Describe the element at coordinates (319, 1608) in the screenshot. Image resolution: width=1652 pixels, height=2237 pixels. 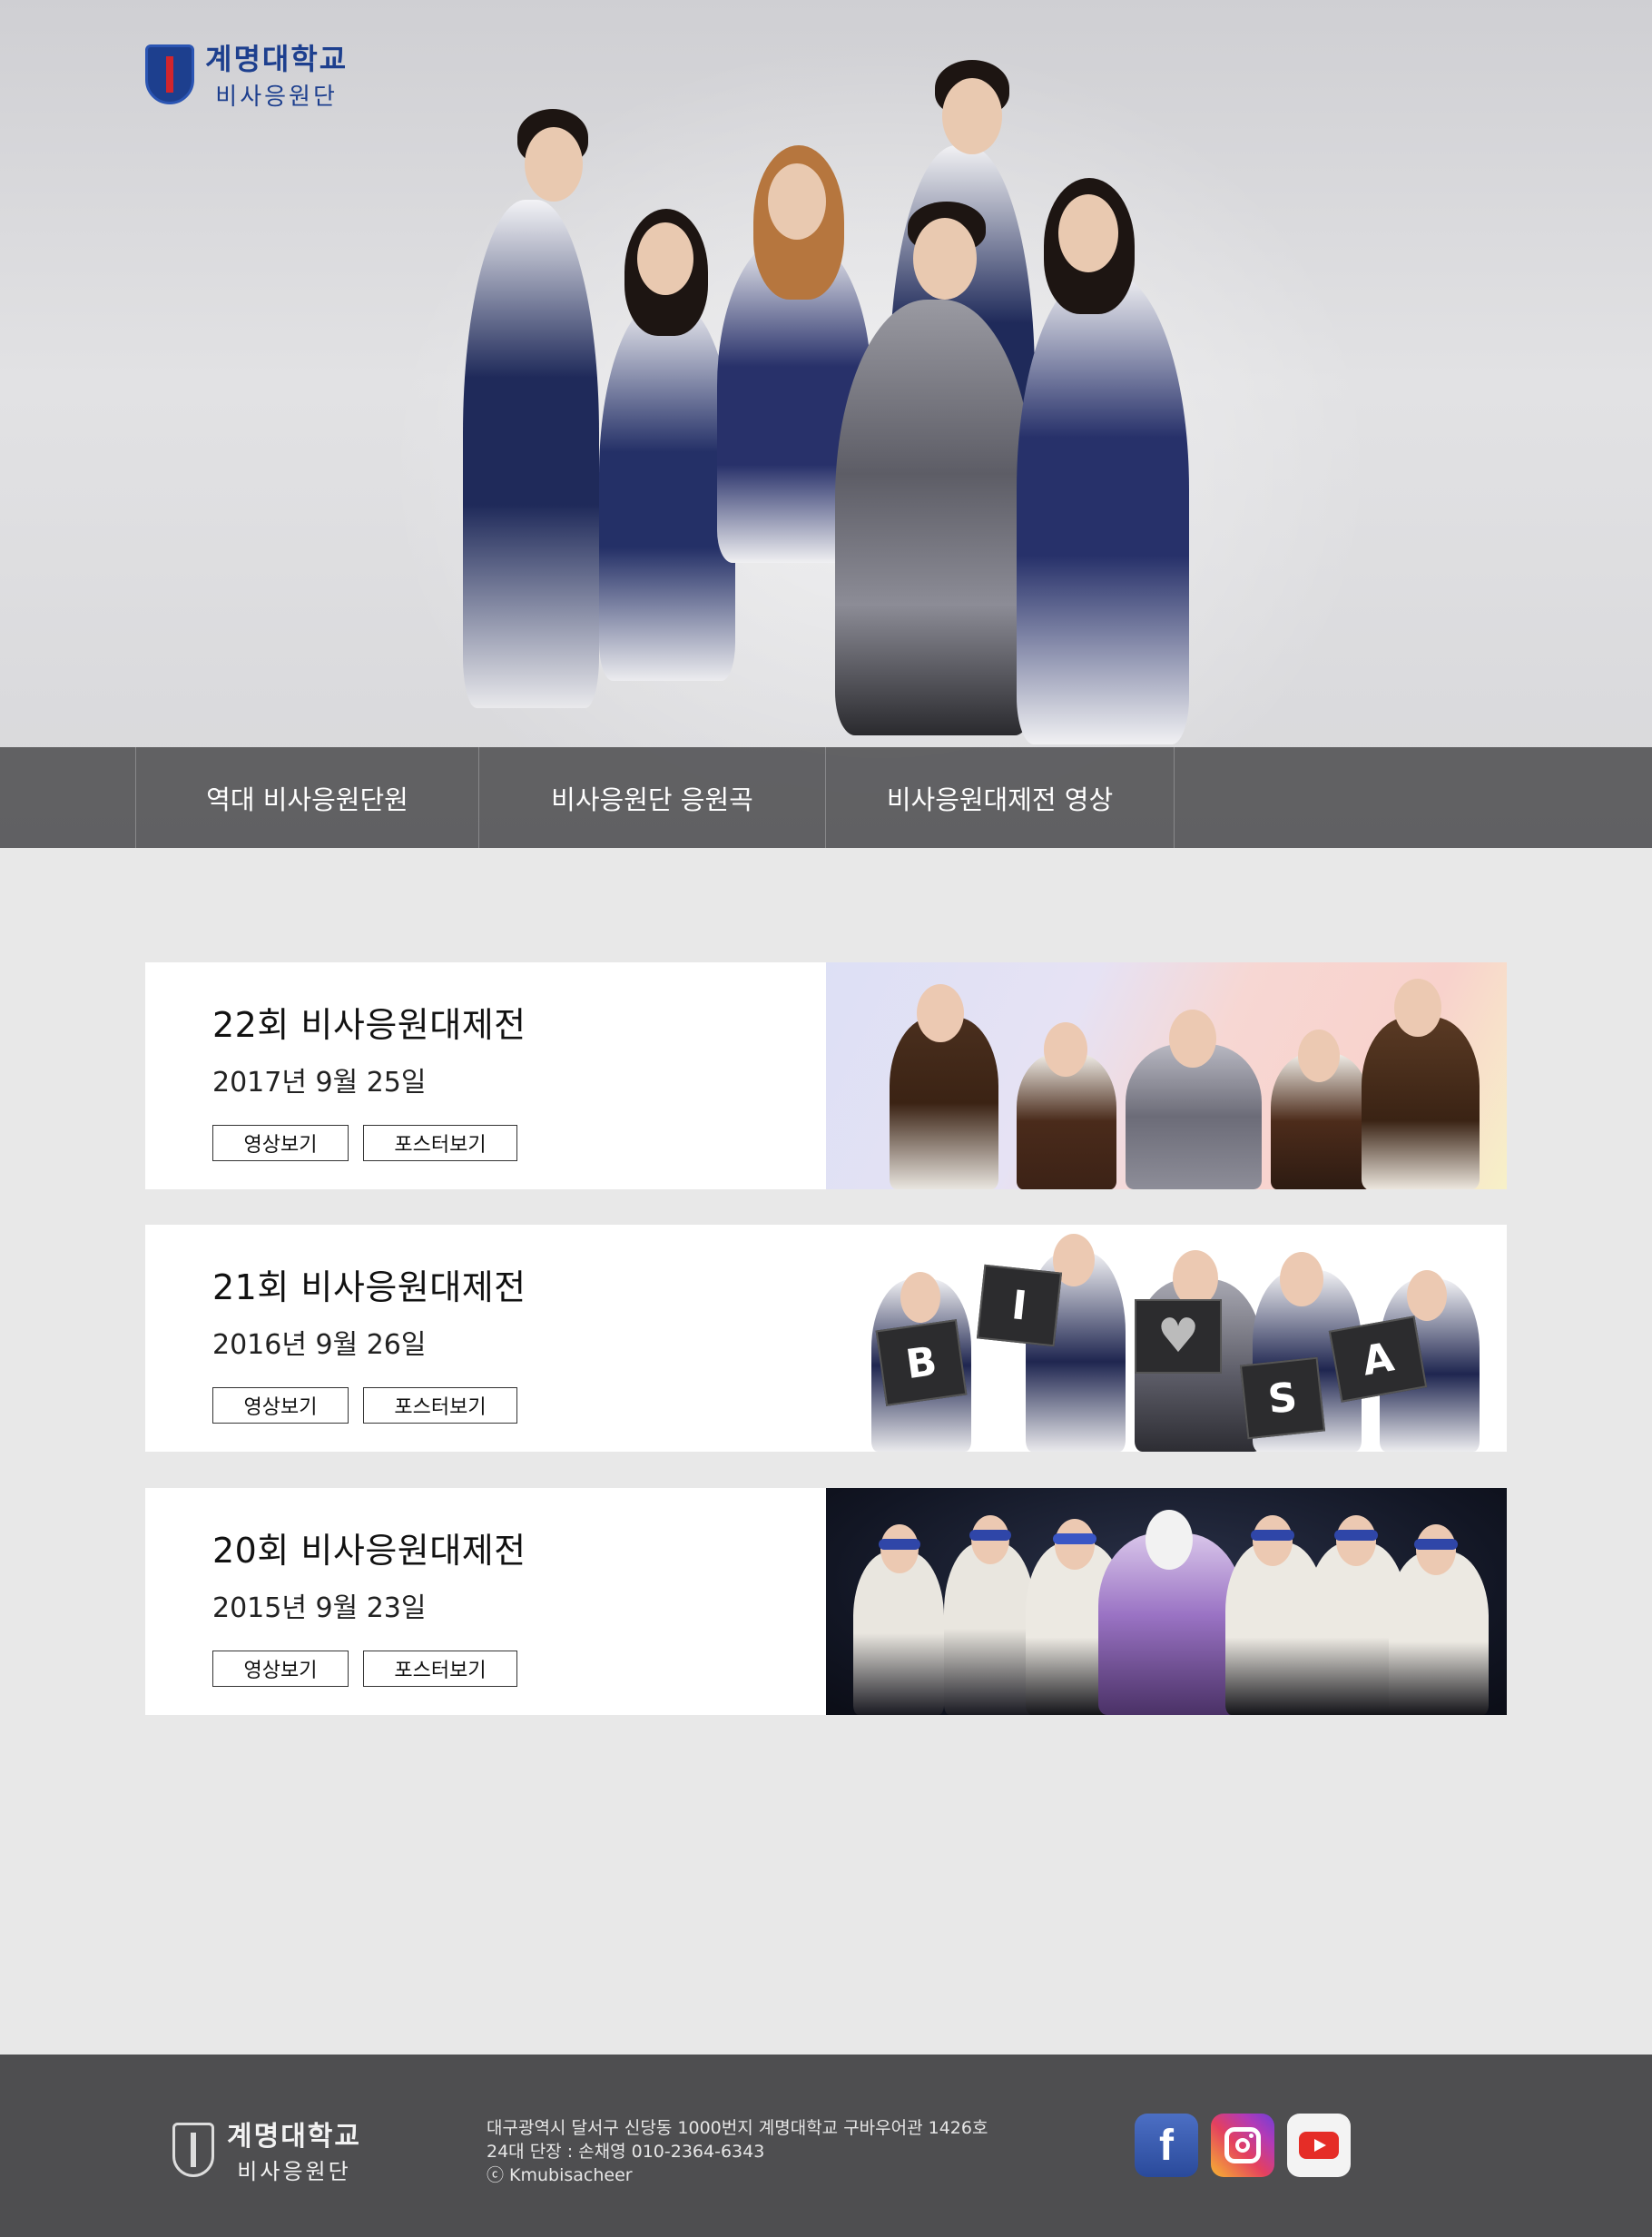
I see `event-date: 2015년 9월 23일` at that location.